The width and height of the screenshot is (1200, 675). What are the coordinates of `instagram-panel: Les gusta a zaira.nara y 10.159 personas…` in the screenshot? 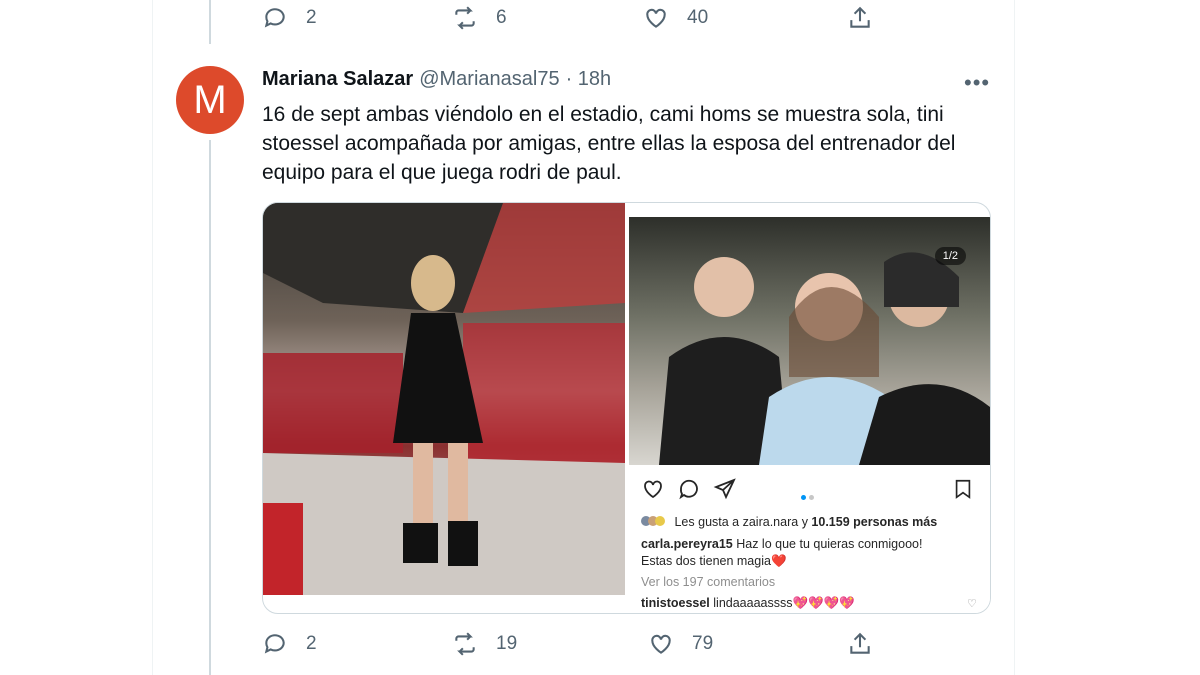 It's located at (809, 539).